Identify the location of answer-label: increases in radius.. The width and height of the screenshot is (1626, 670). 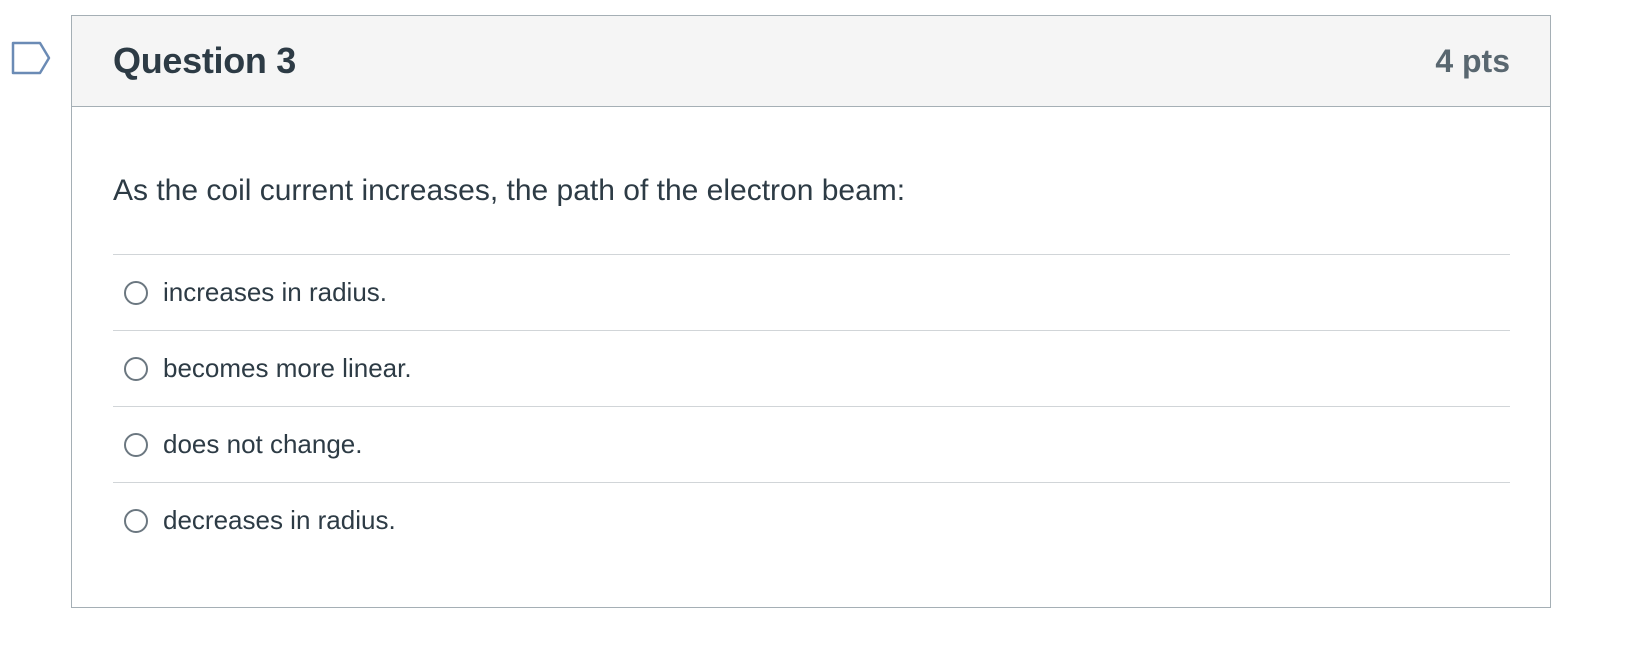
(275, 292).